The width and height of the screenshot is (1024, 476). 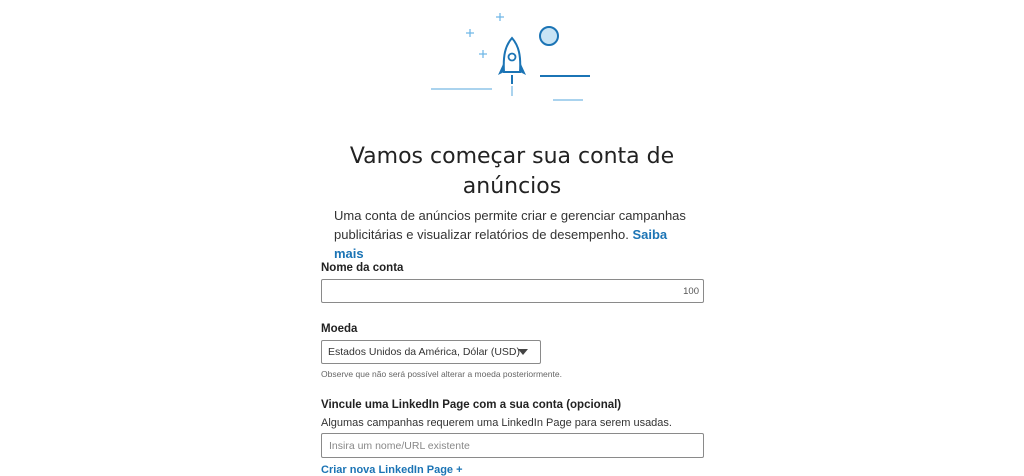 I want to click on planet-icon, so click(x=549, y=36).